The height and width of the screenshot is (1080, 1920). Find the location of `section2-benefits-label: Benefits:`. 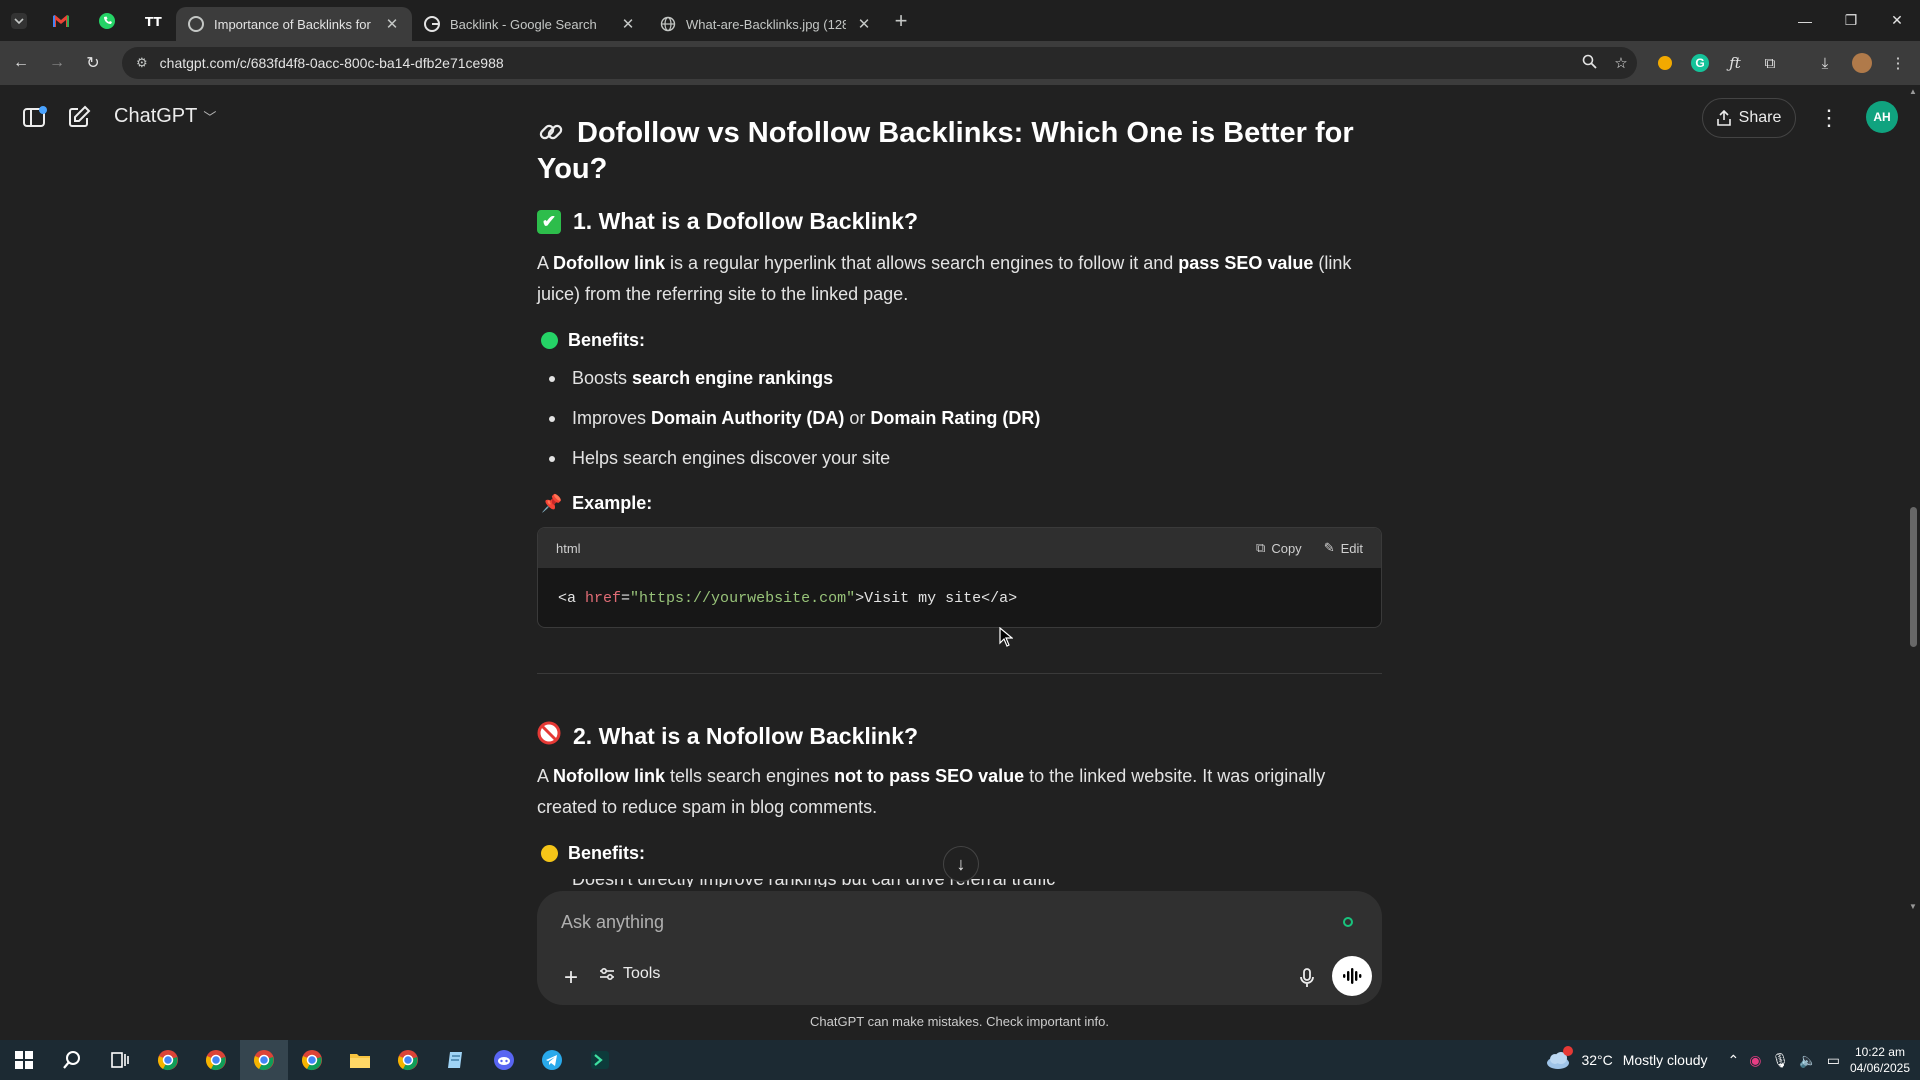

section2-benefits-label: Benefits: is located at coordinates (593, 853).